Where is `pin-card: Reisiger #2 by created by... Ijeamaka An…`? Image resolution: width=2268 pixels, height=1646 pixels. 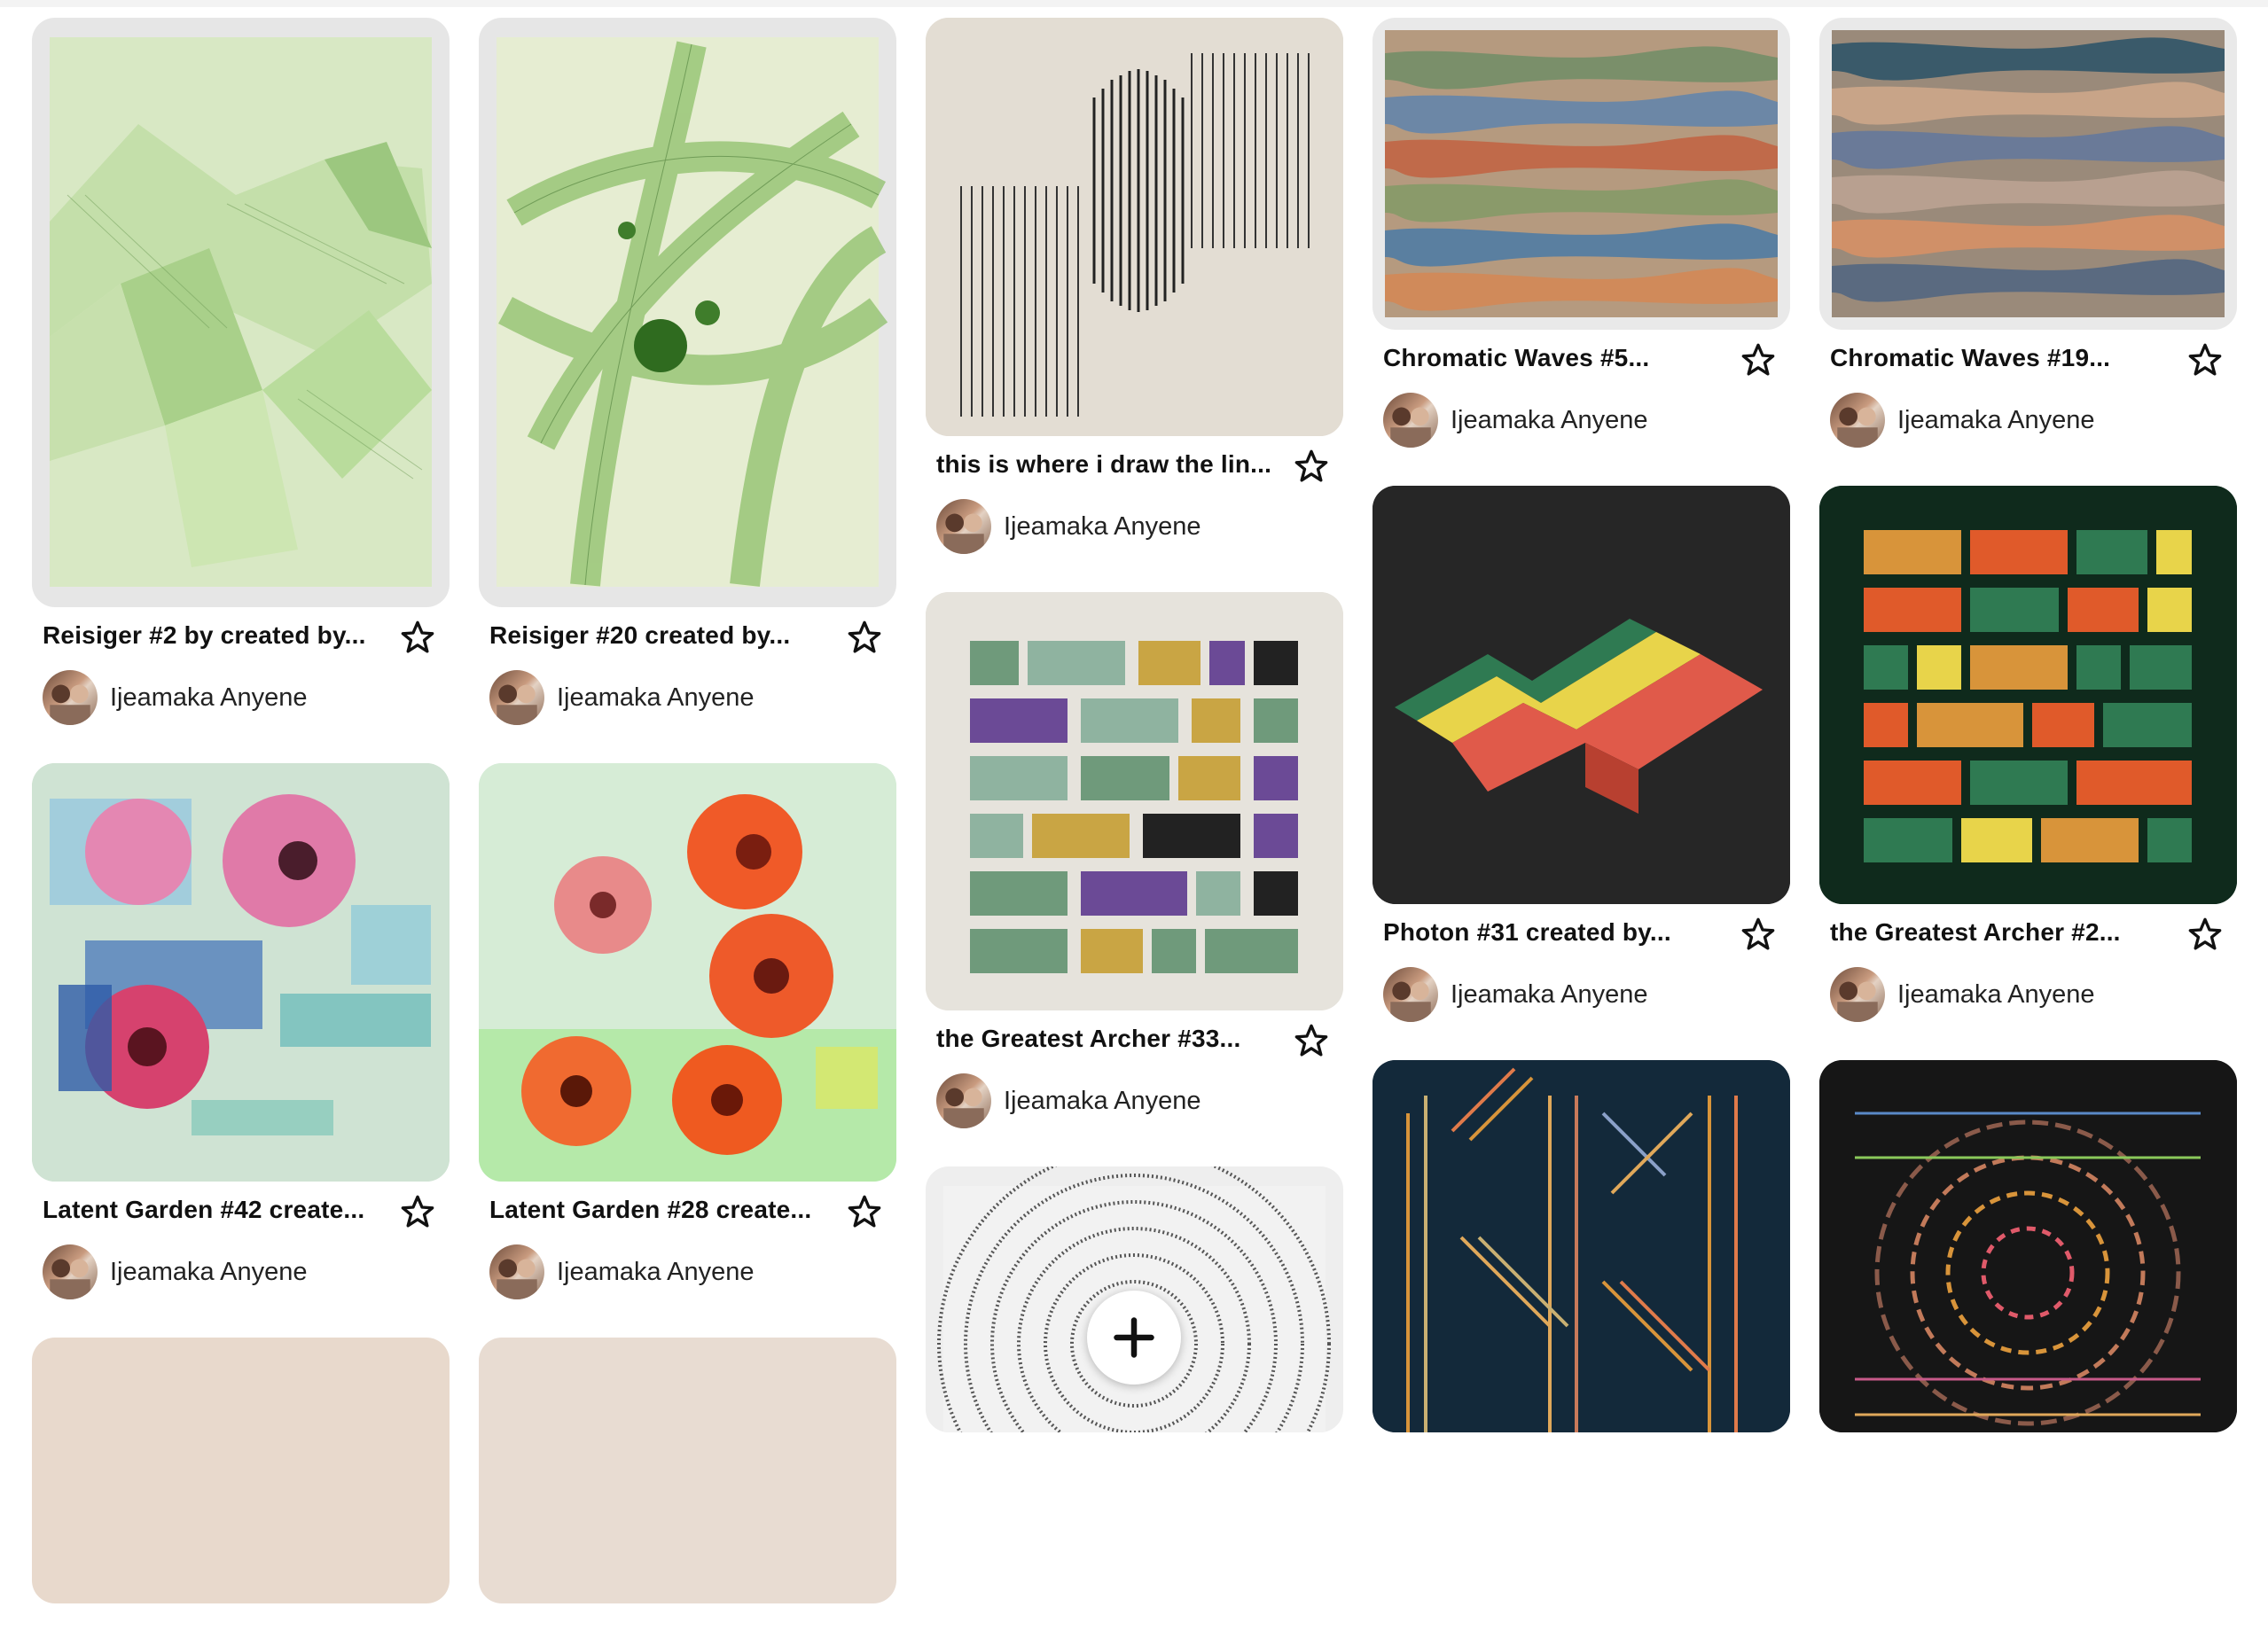 pin-card: Reisiger #2 by created by... Ijeamaka An… is located at coordinates (241, 371).